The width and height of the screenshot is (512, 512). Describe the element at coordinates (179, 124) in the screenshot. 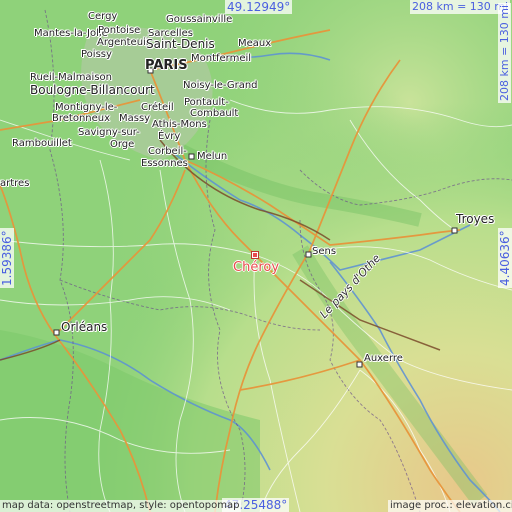

I see `city-label-athis: Athis-Mons` at that location.